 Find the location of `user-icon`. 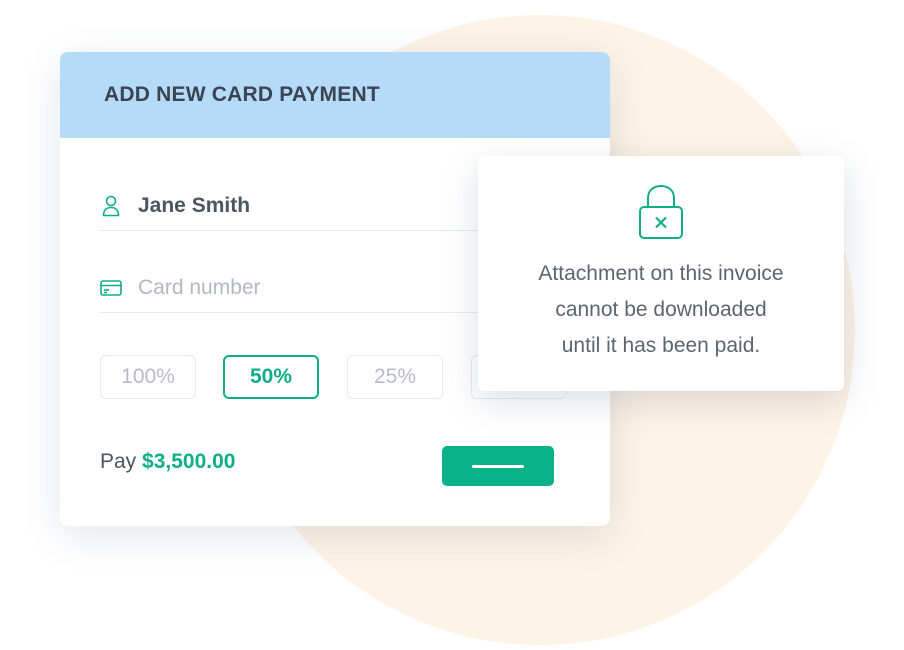

user-icon is located at coordinates (111, 206).